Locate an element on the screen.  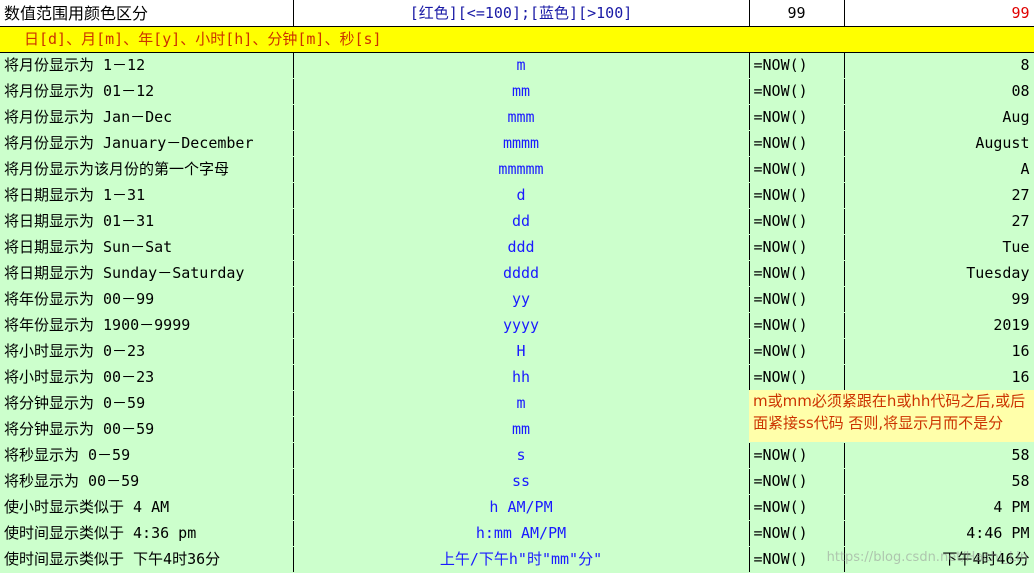
row-code-cell: ss is located at coordinates (521, 481).